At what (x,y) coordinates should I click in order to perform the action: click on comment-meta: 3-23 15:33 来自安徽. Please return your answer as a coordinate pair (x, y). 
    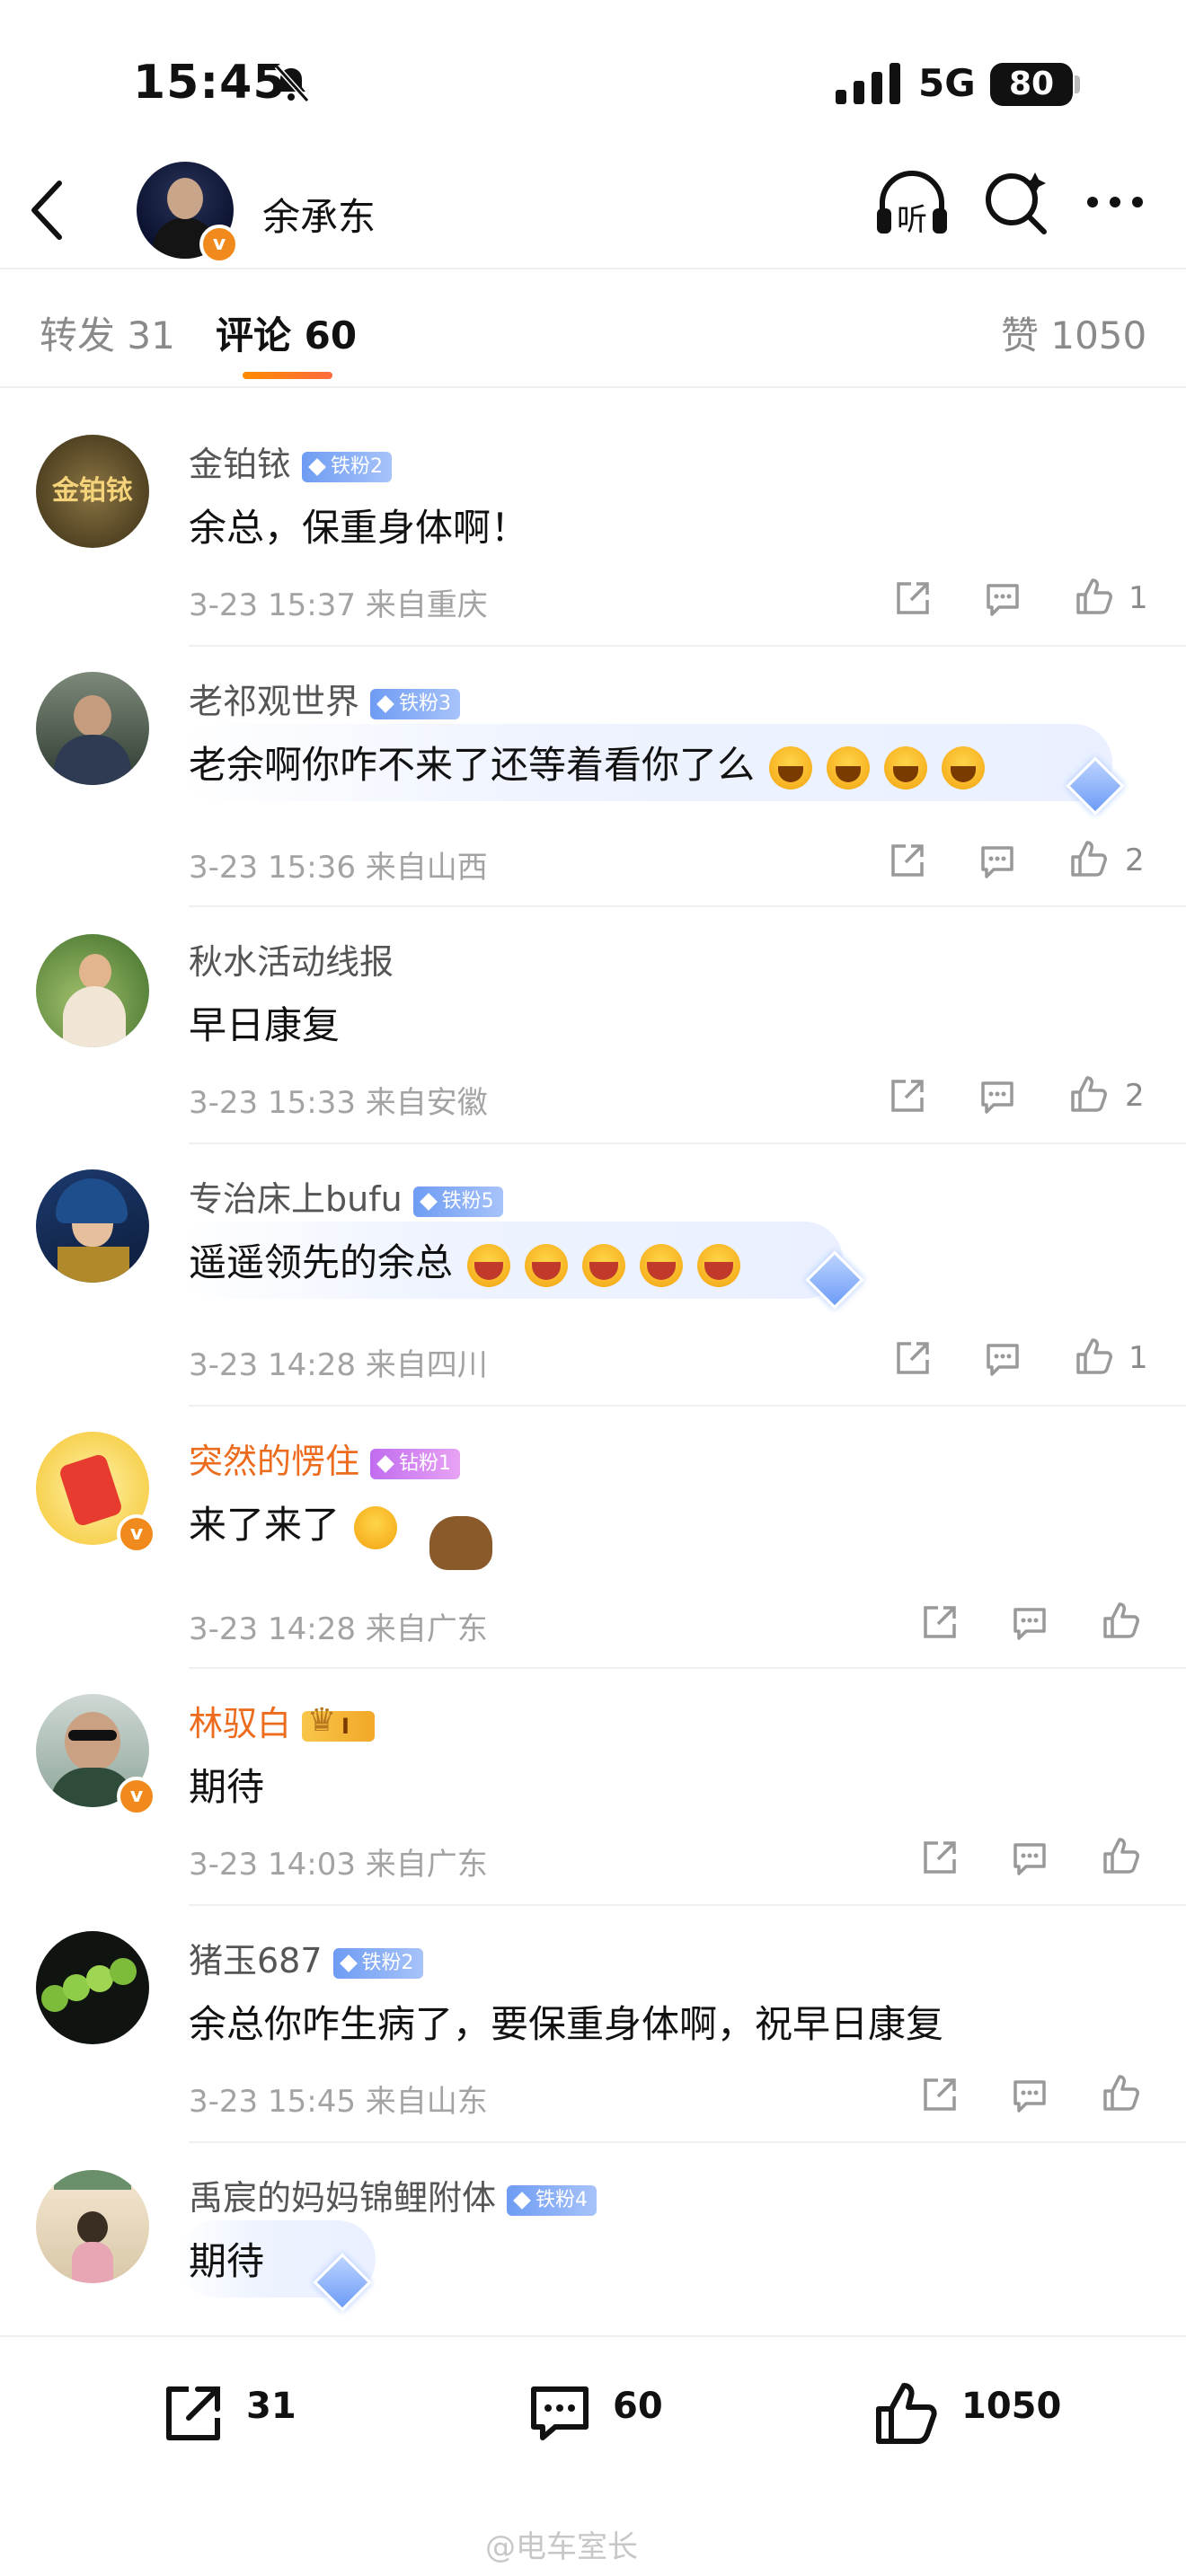
    Looking at the image, I should click on (338, 1103).